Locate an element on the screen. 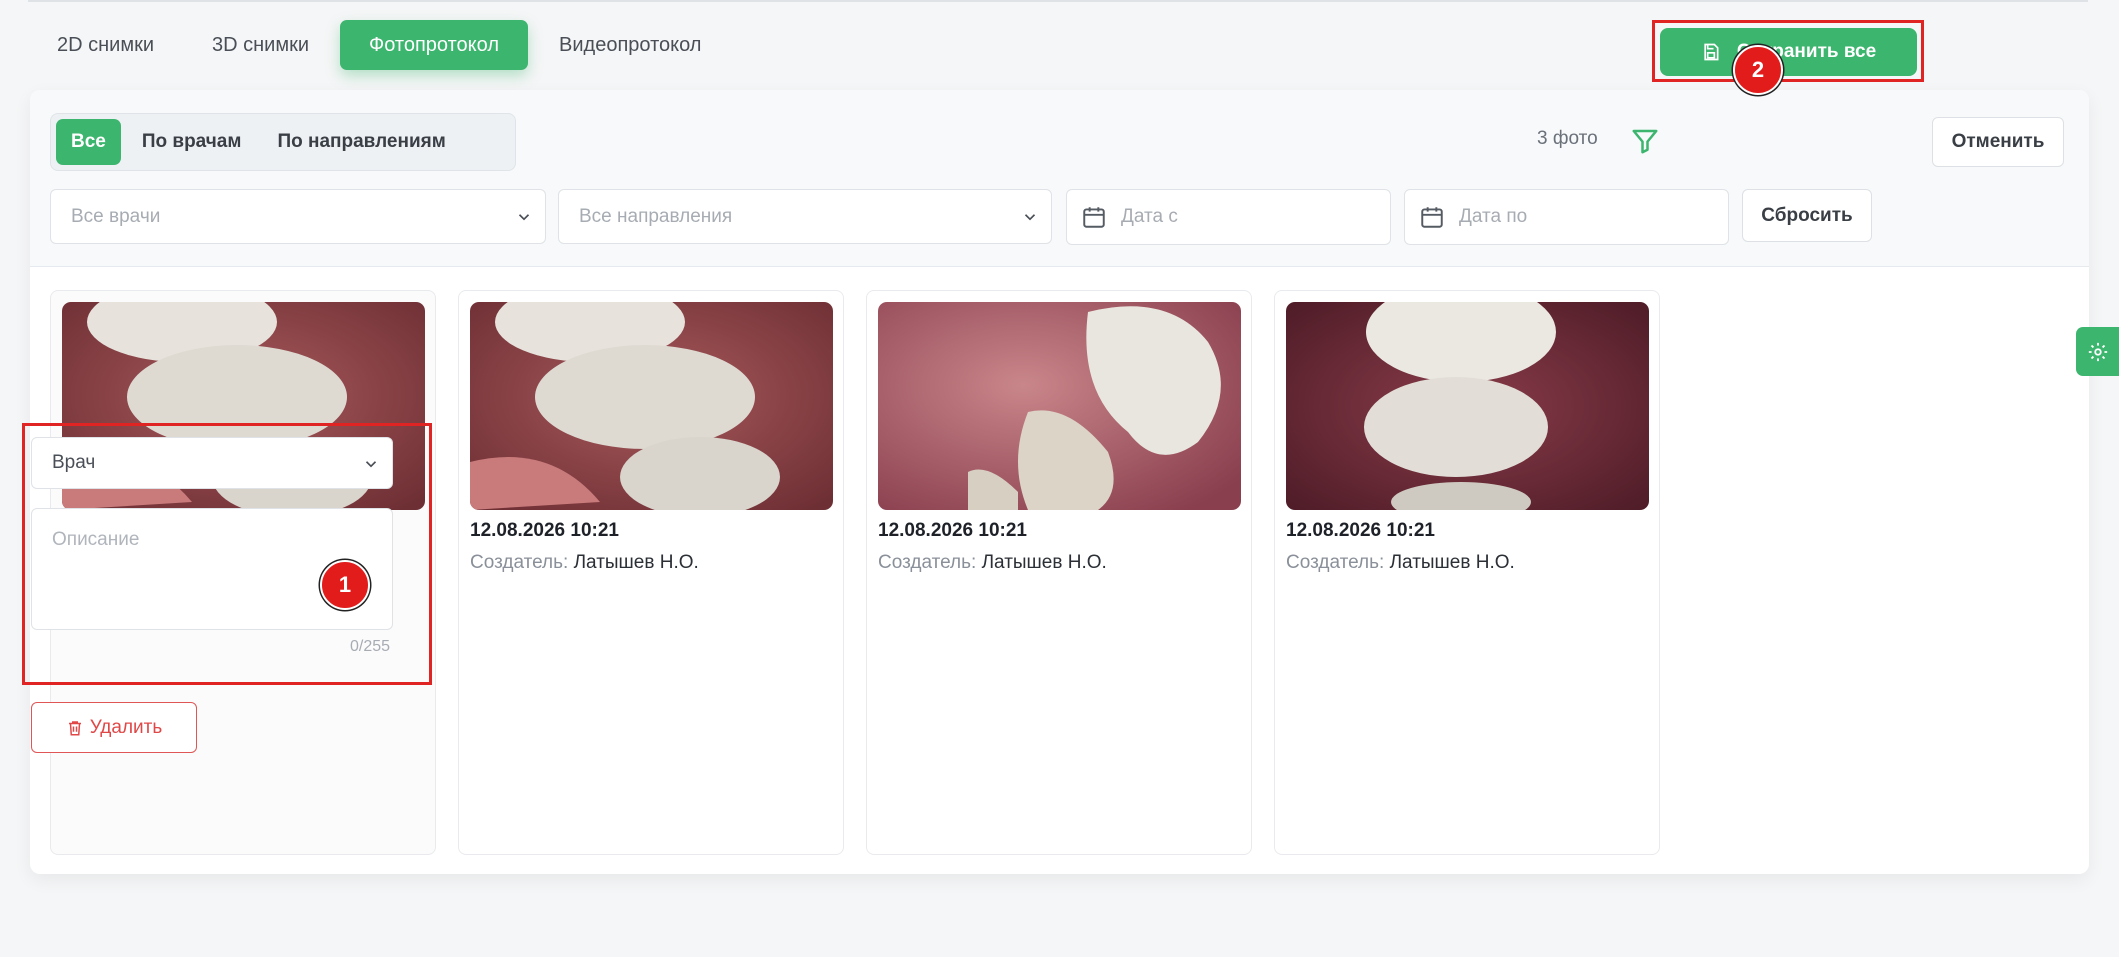 The width and height of the screenshot is (2119, 957). group-by-doctor-button: По врачам is located at coordinates (192, 142).